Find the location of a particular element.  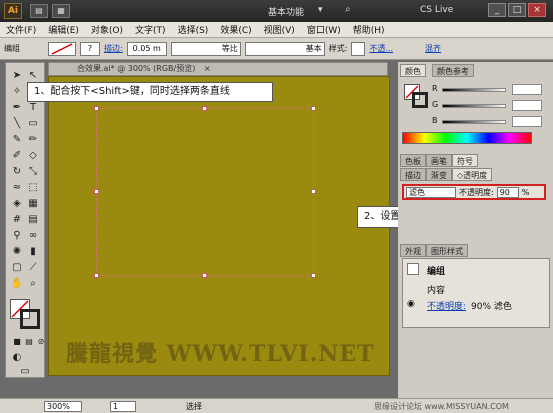

hand-tool-icon: ✋ is located at coordinates (17, 284).